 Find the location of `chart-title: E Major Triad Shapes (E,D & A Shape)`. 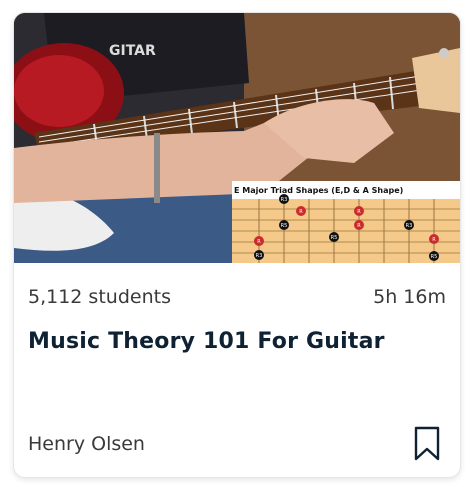

chart-title: E Major Triad Shapes (E,D & A Shape) is located at coordinates (318, 190).